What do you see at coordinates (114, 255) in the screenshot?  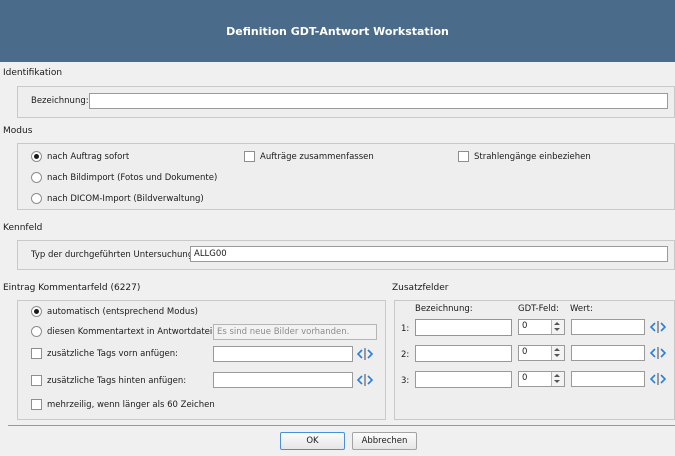 I see `typ-label: Typ der durchgeführten Untersuchung:` at bounding box center [114, 255].